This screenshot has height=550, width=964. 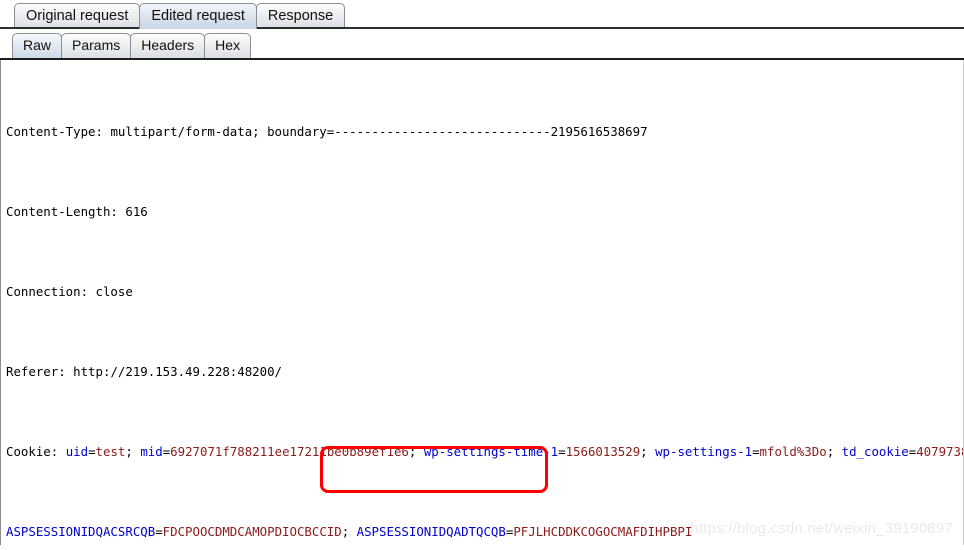 I want to click on watermark: https://blog.csdn.net/weixin_39190897, so click(x=821, y=528).